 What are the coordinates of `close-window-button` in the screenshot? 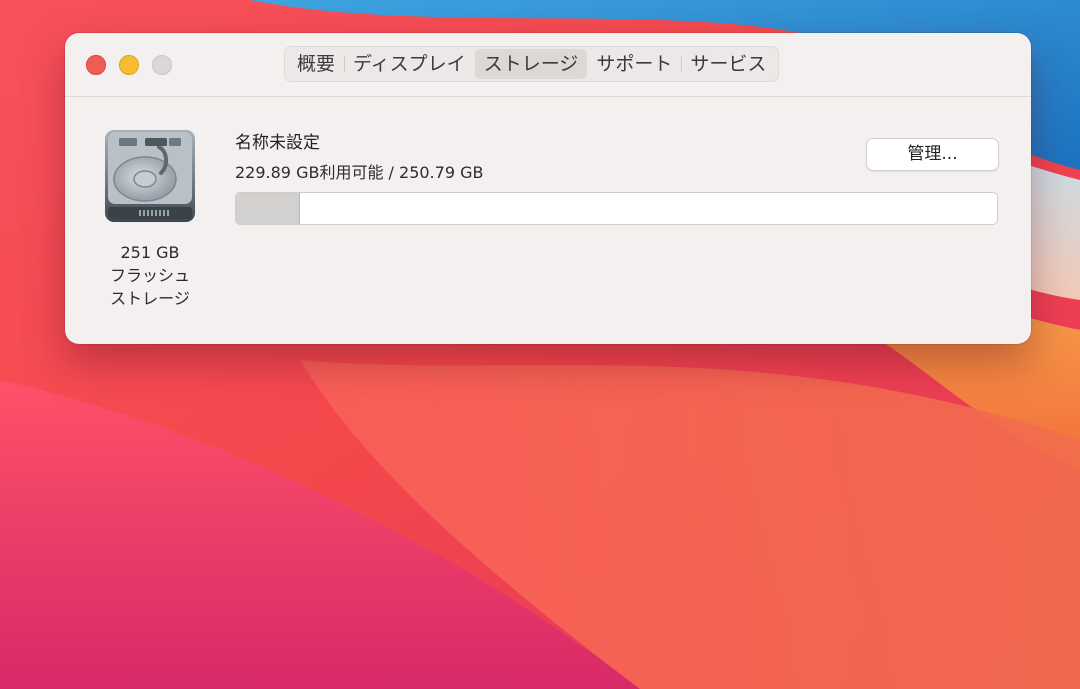 It's located at (96, 65).